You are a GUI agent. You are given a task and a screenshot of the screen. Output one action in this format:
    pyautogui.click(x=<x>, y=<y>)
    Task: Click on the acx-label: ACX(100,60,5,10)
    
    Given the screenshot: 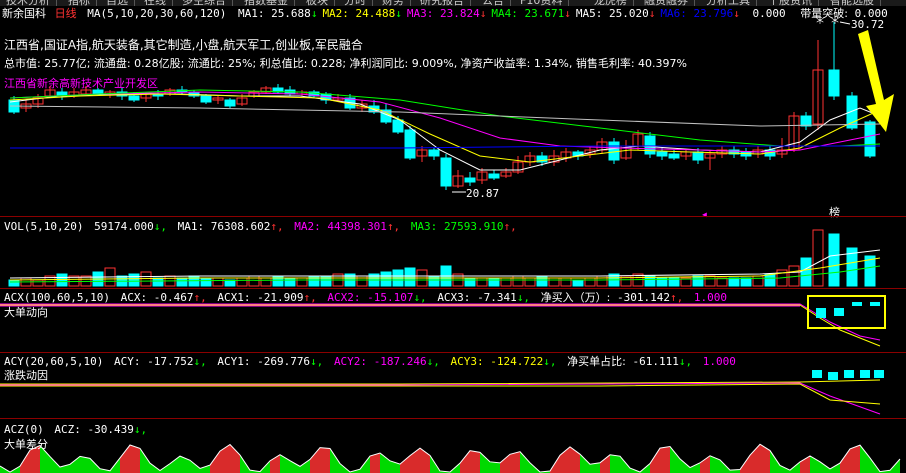 What is the action you would take?
    pyautogui.click(x=57, y=297)
    